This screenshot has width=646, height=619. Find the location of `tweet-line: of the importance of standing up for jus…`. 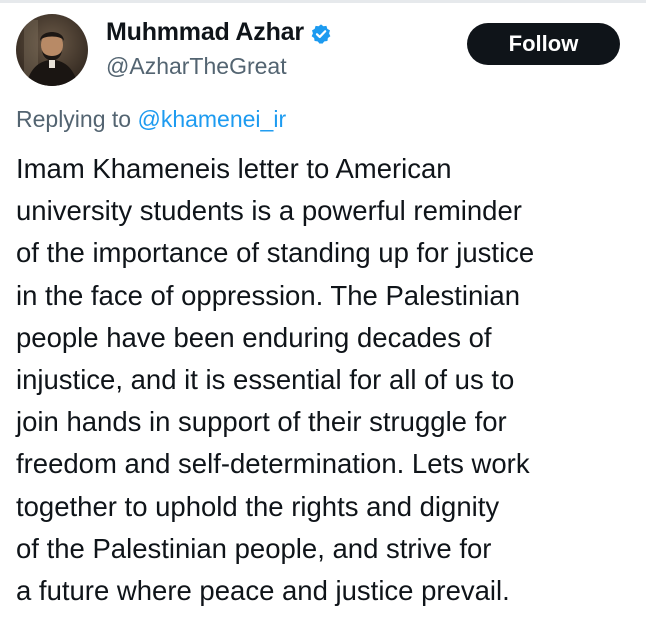

tweet-line: of the importance of standing up for jus… is located at coordinates (275, 253).